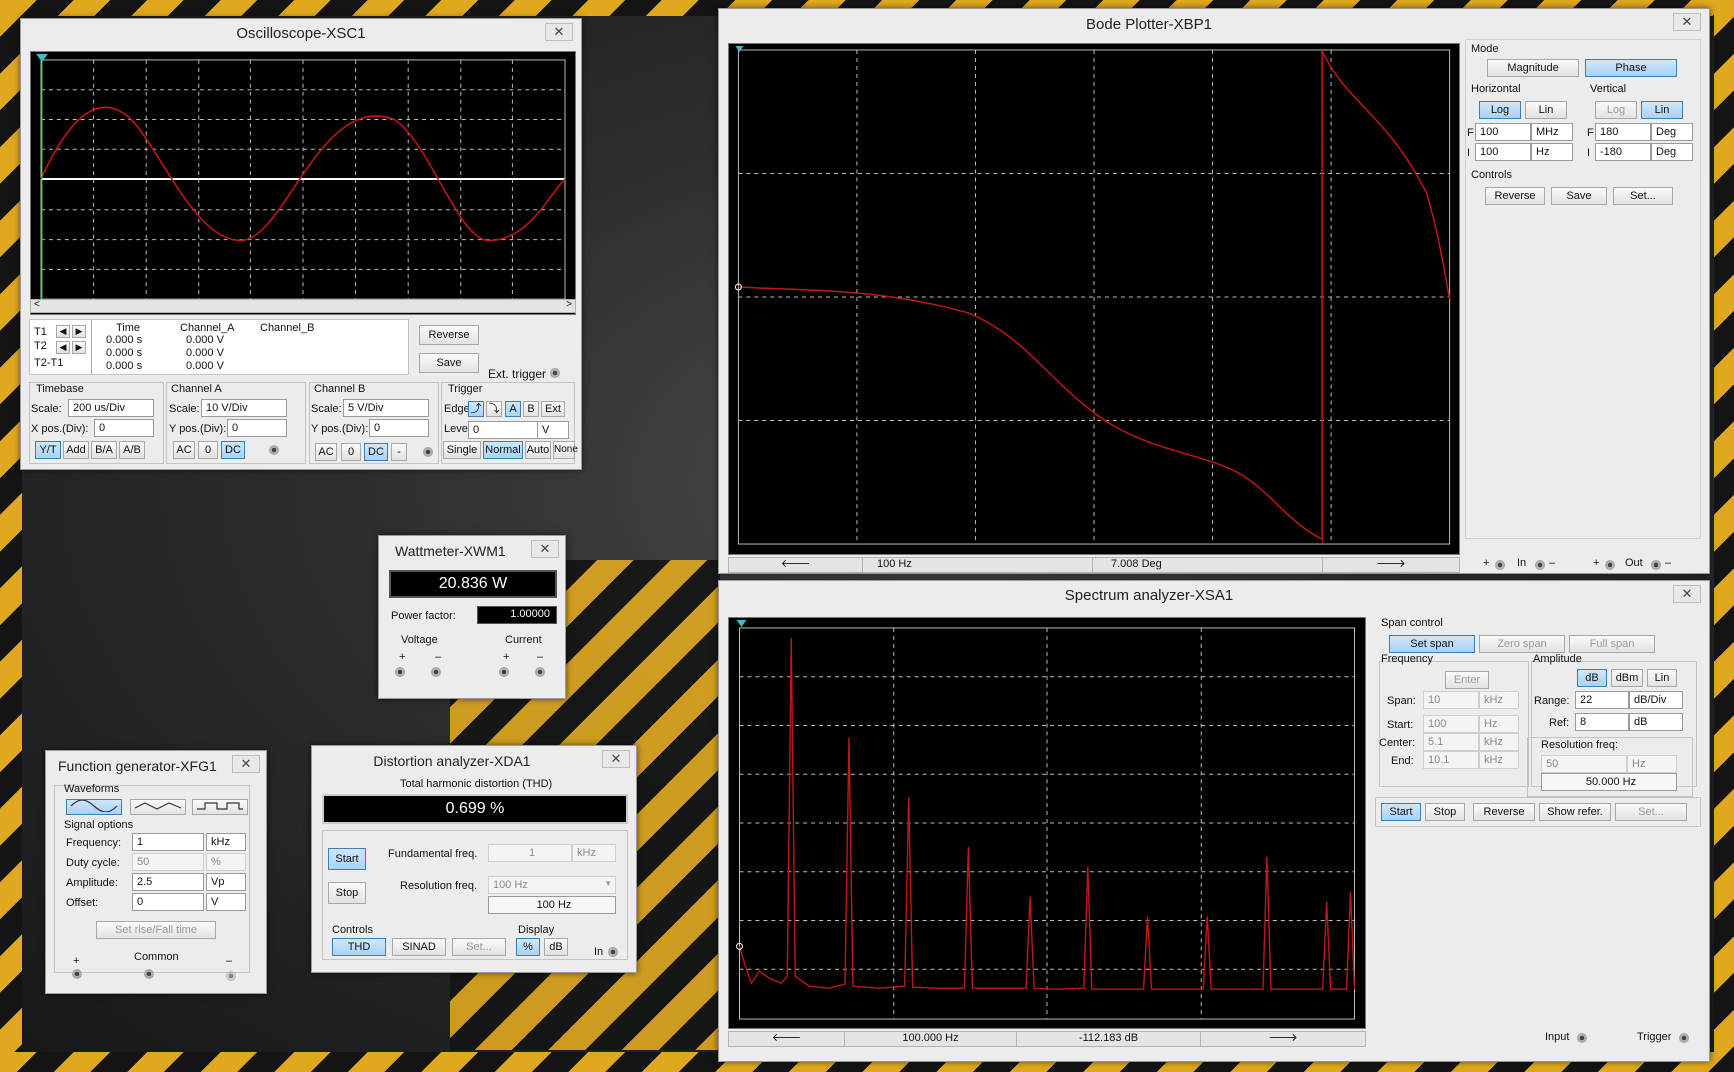  Describe the element at coordinates (168, 862) in the screenshot. I see `duty-cycle-input: 50` at that location.